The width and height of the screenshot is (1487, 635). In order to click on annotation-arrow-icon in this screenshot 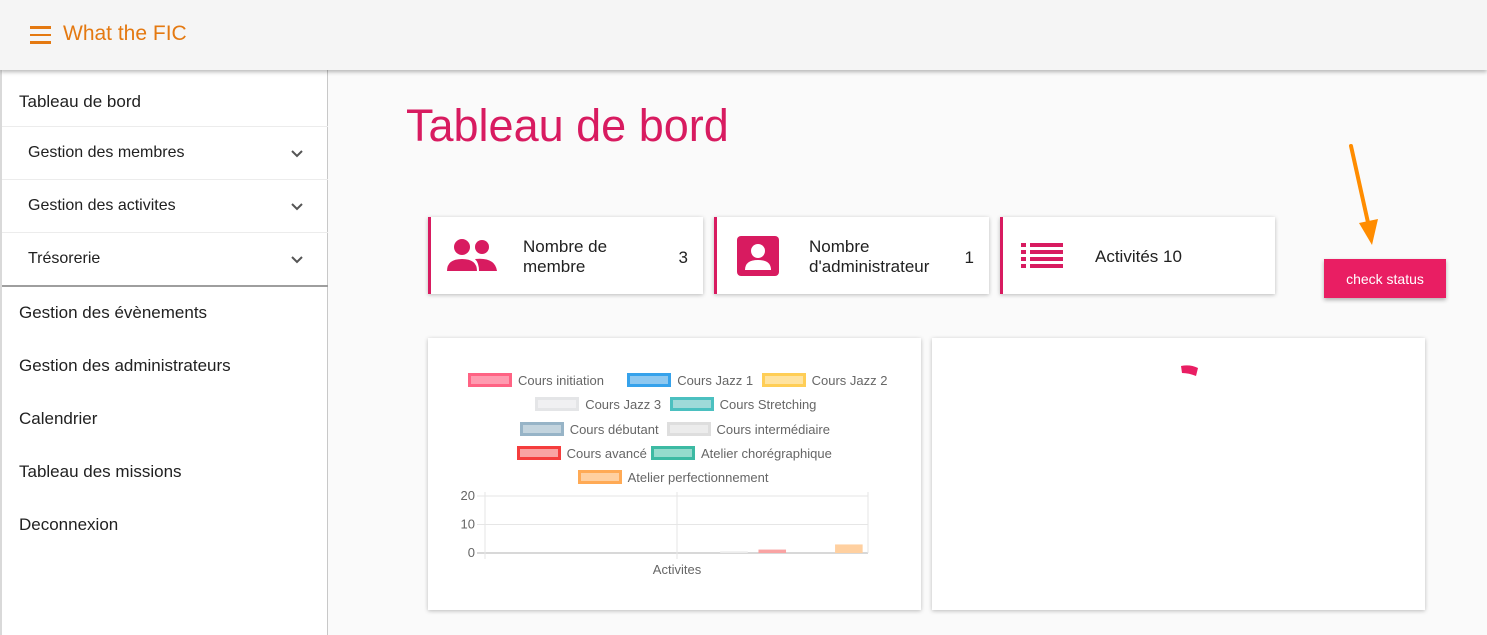, I will do `click(1363, 194)`.